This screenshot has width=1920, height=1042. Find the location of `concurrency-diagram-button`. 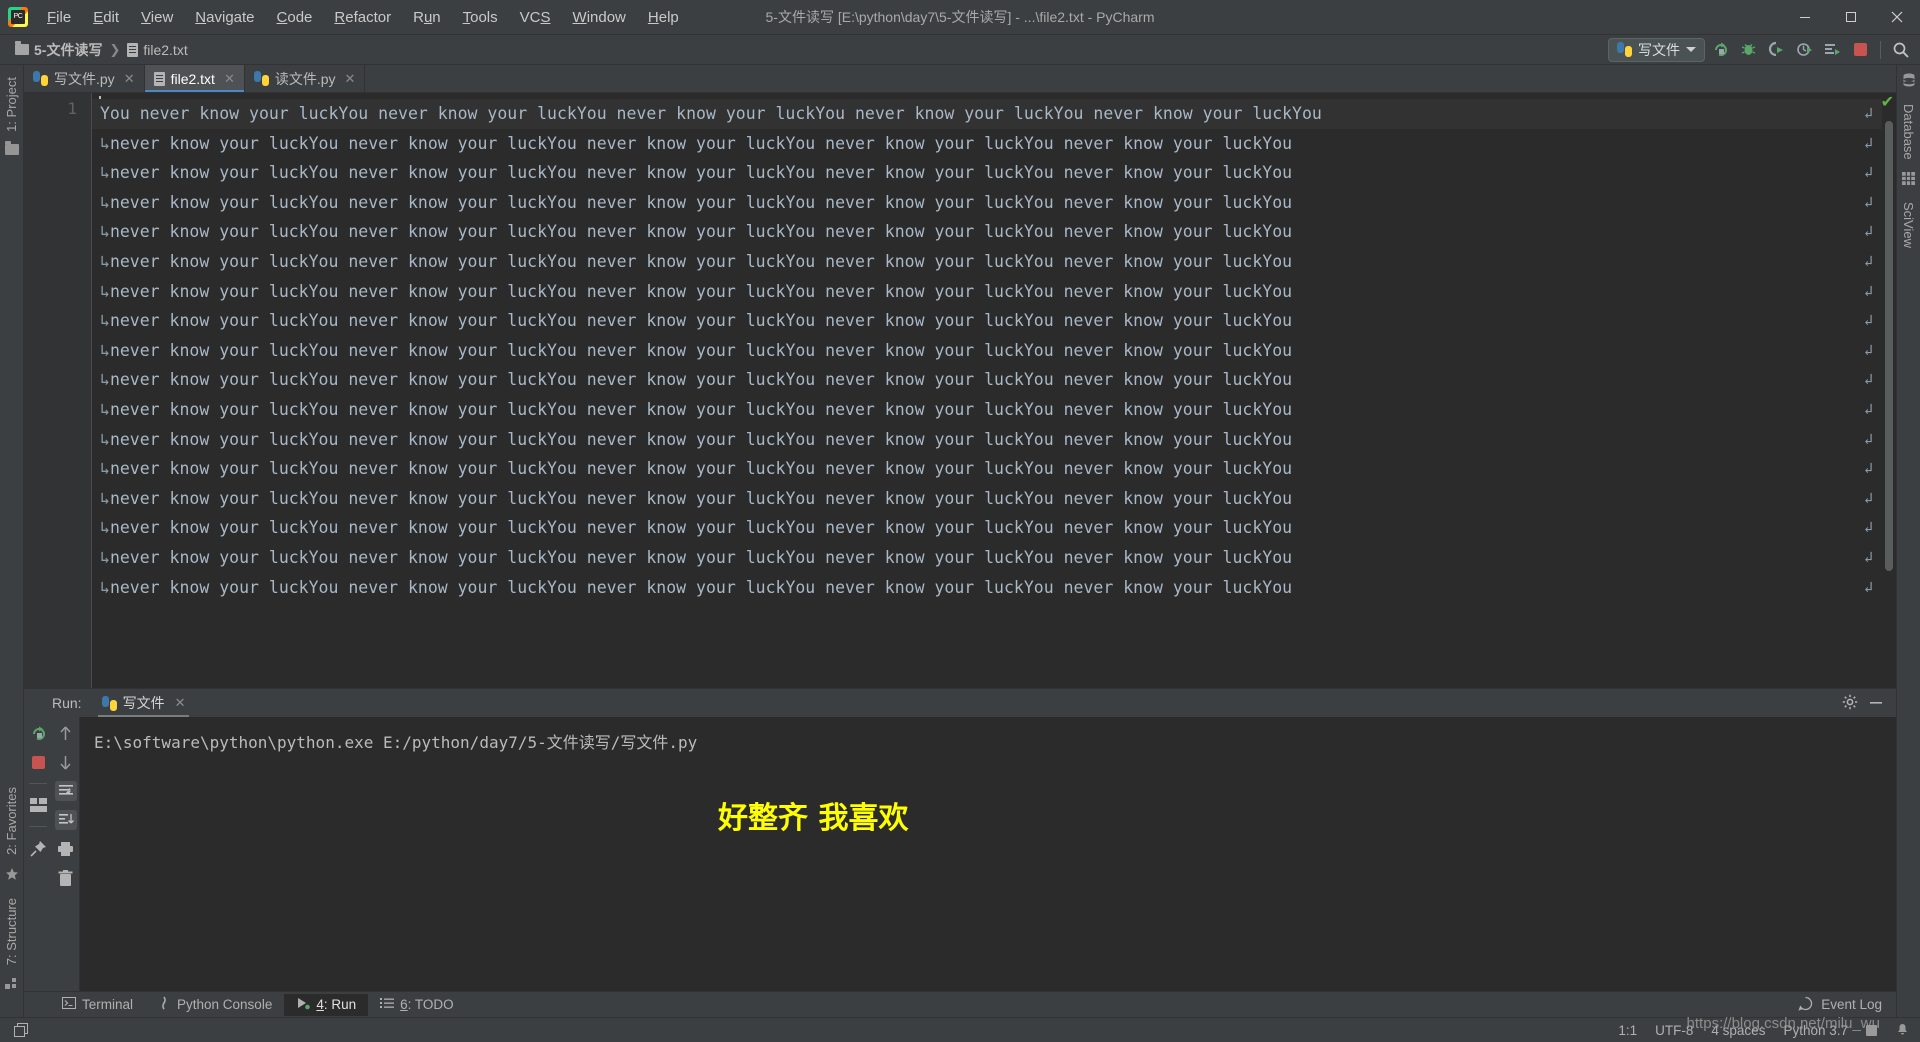

concurrency-diagram-button is located at coordinates (1832, 50).